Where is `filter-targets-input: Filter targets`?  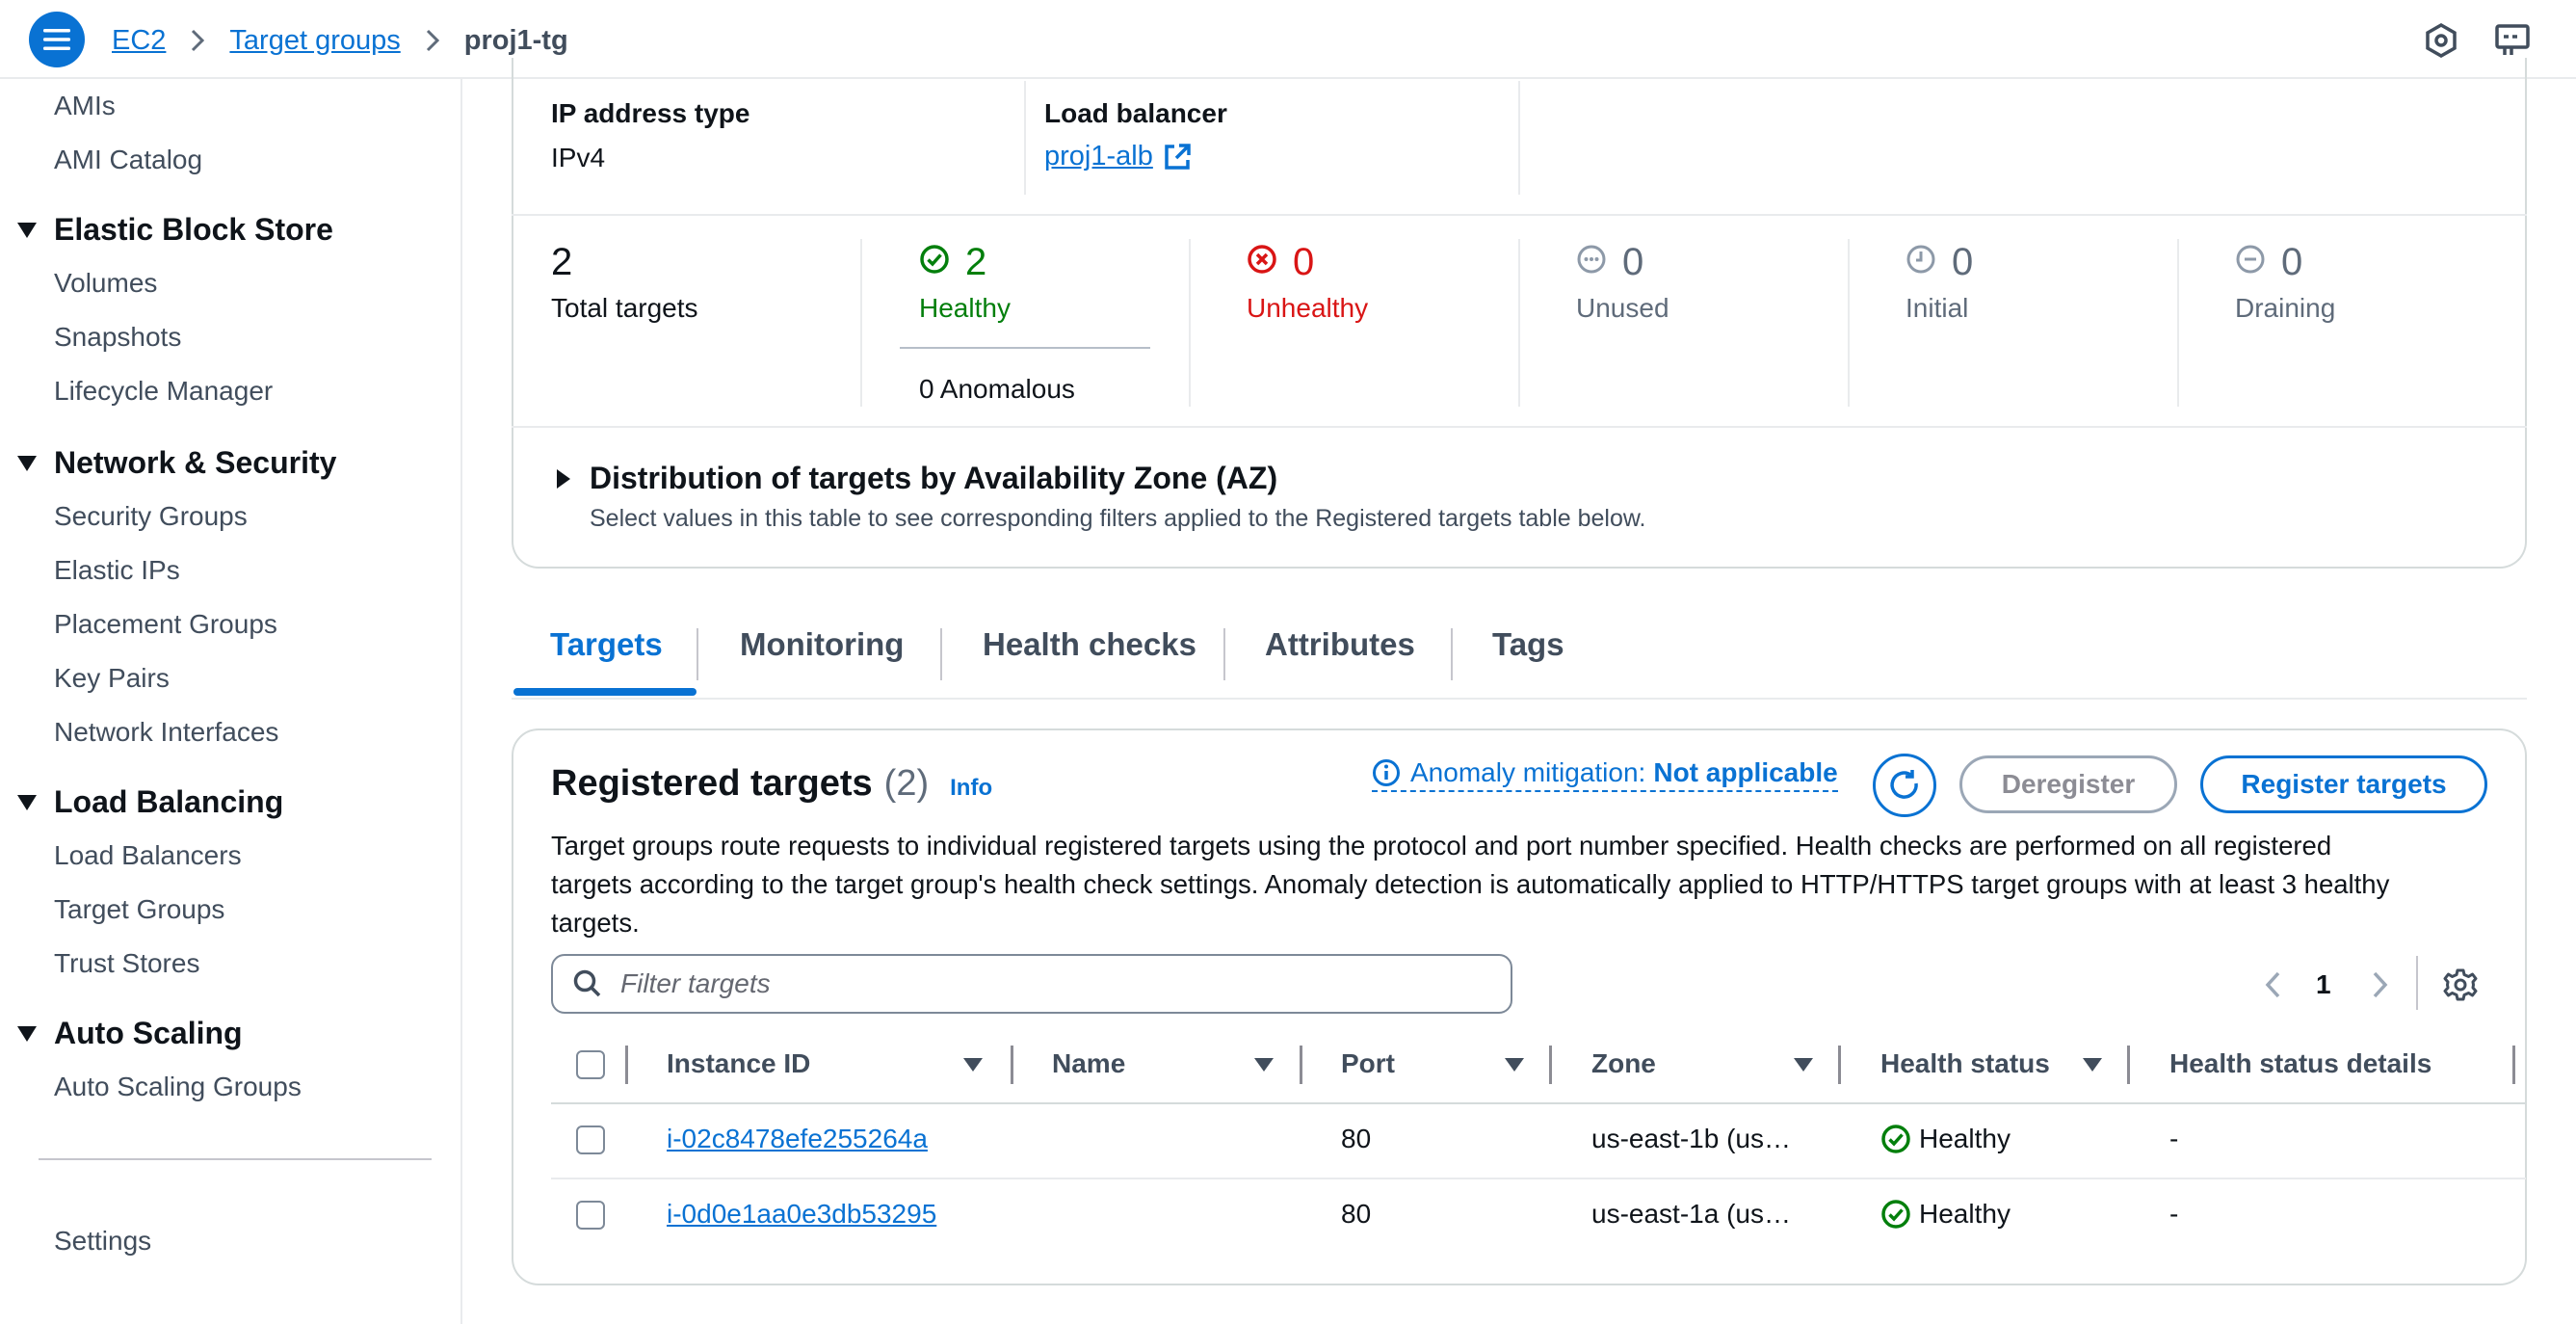
filter-targets-input: Filter targets is located at coordinates (1031, 984).